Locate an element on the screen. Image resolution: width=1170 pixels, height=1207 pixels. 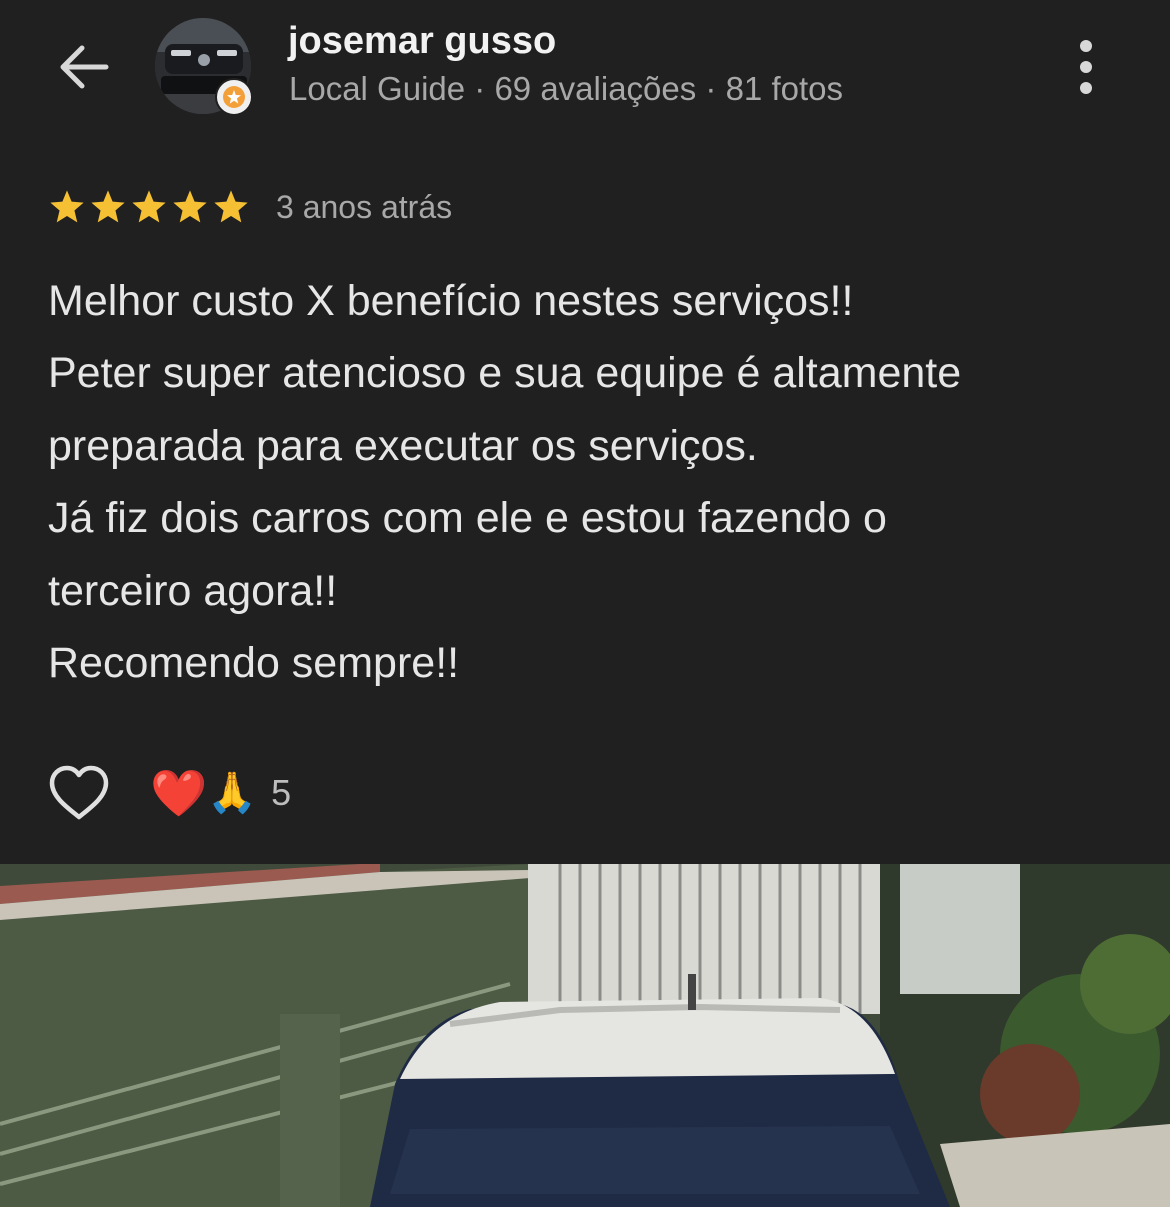
more-options-button is located at coordinates (1086, 67).